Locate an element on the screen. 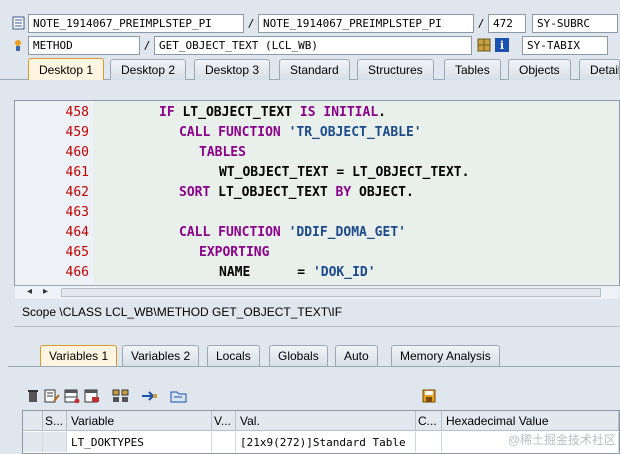 The image size is (620, 454). grid-icon is located at coordinates (484, 45).